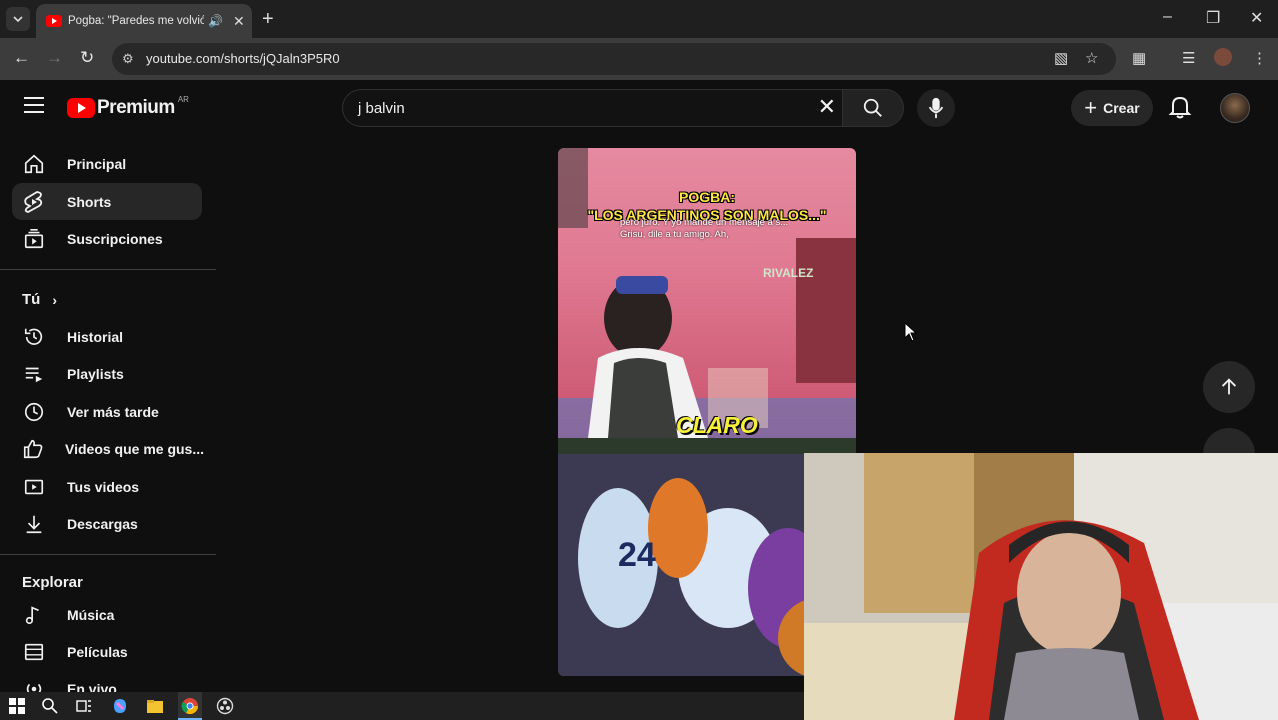 The image size is (1278, 720). I want to click on install-app-icon: ▧, so click(1061, 58).